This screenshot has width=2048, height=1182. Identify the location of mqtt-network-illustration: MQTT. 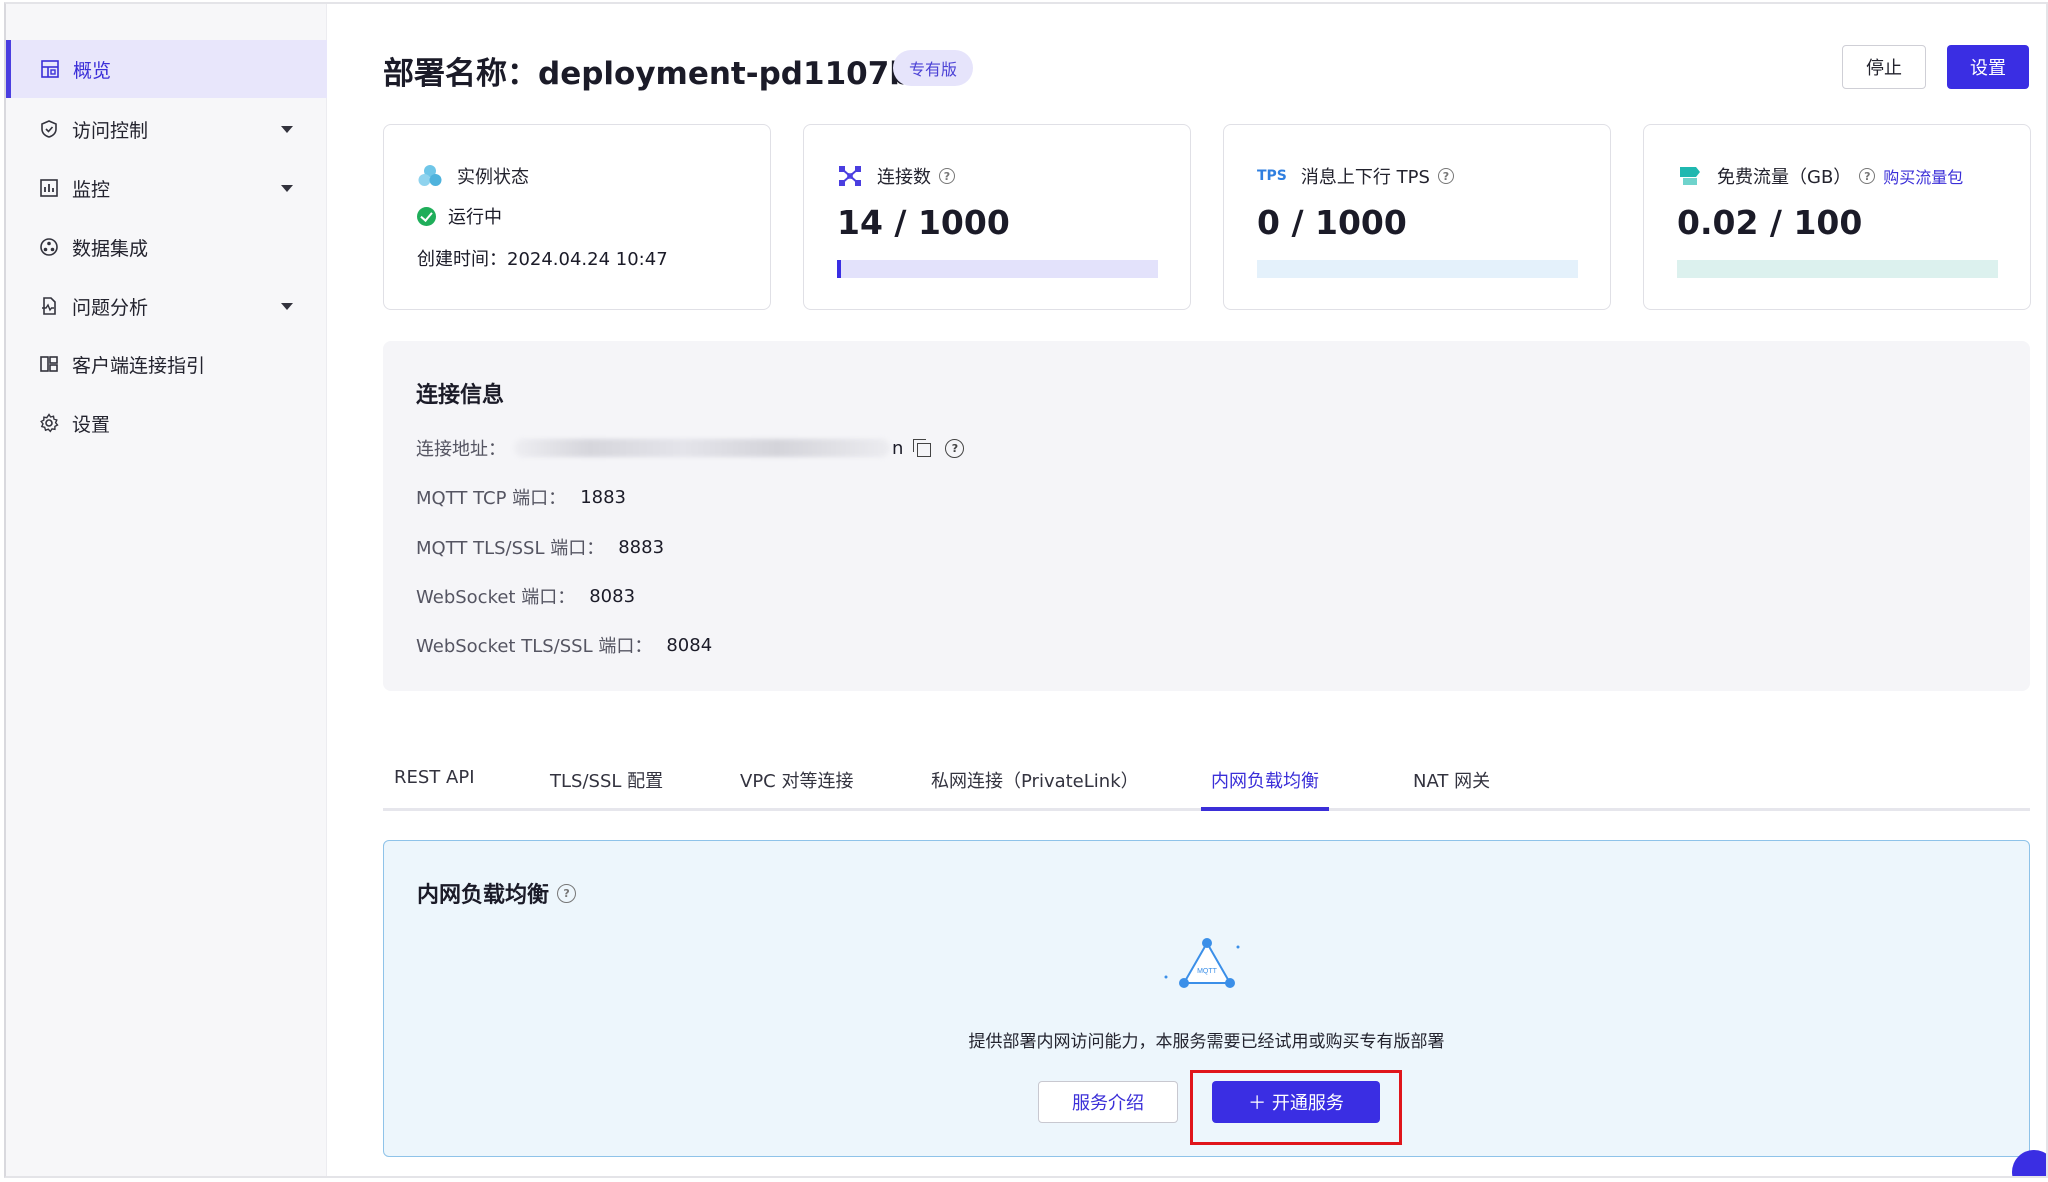
(1207, 965).